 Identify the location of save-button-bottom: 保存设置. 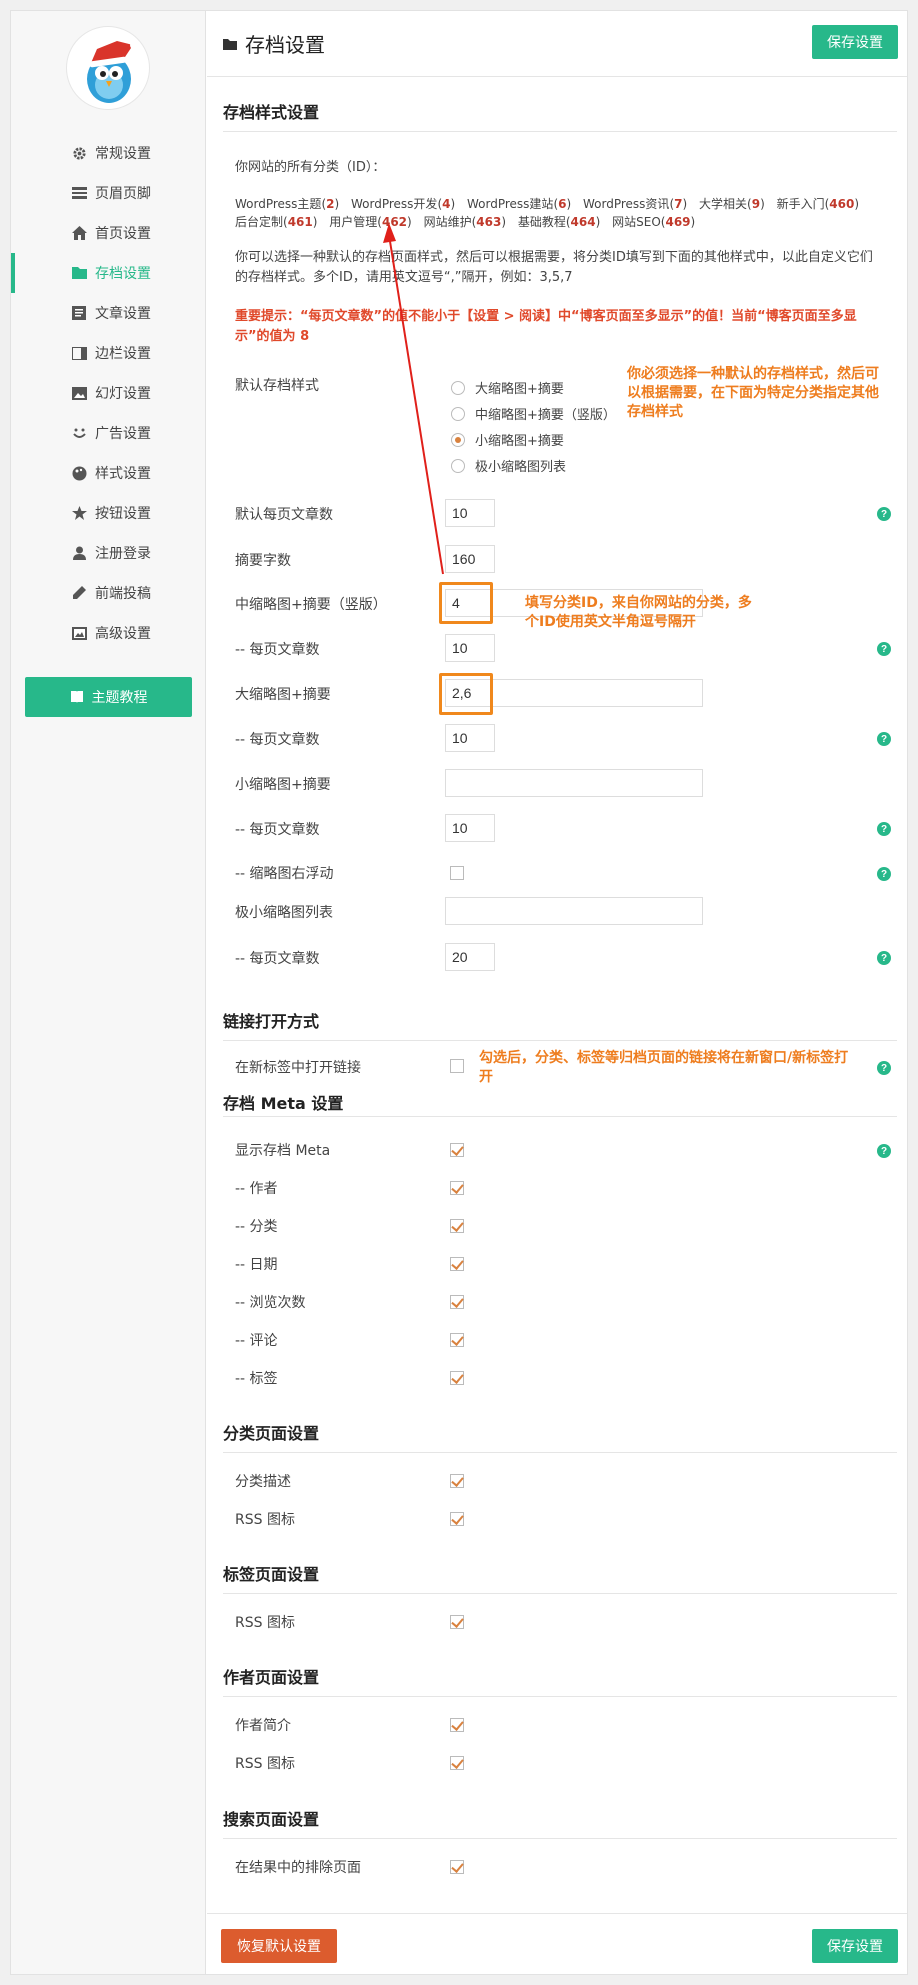
(855, 1946).